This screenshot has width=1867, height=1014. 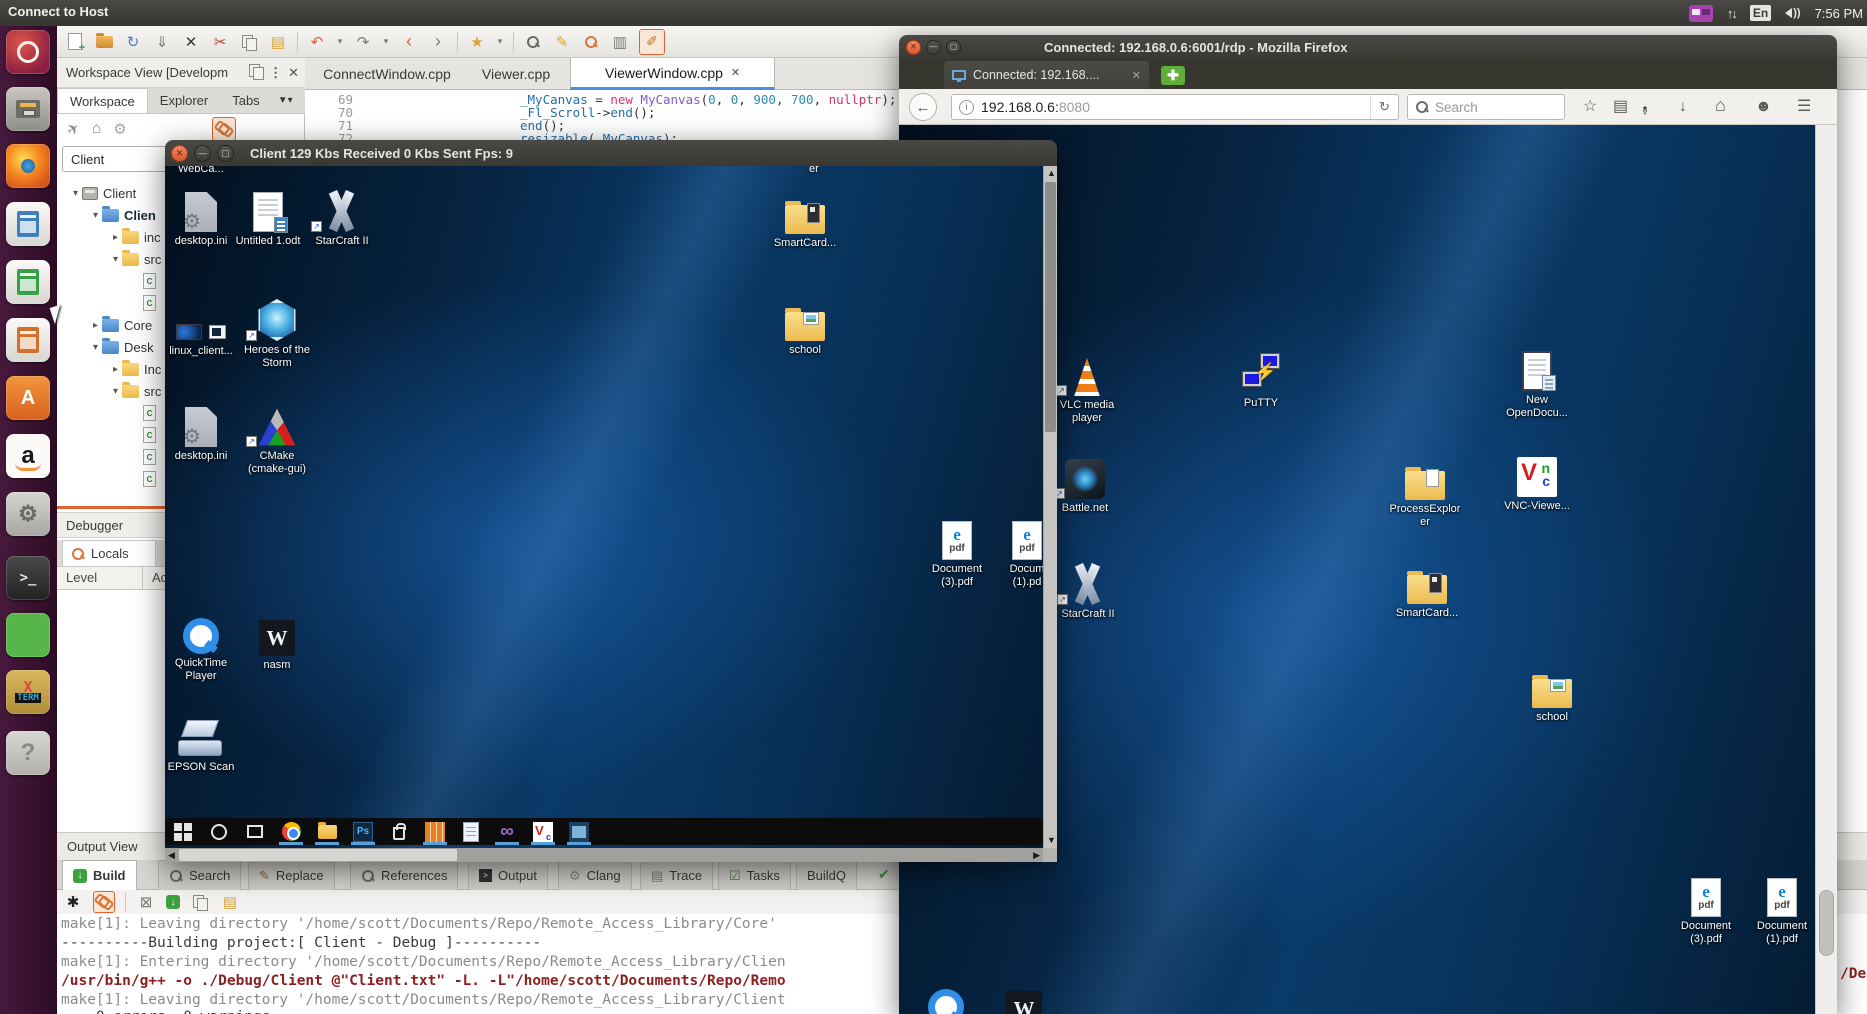 I want to click on keyboard-layout-badge: En, so click(x=1760, y=13).